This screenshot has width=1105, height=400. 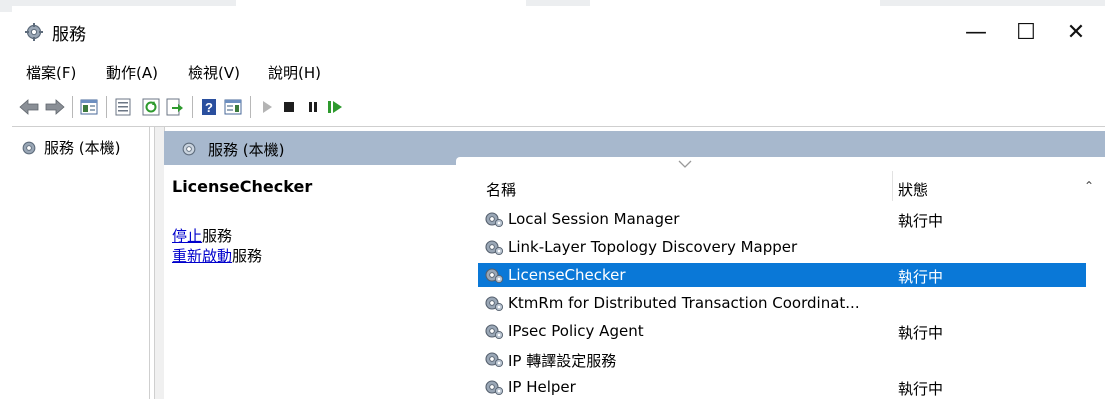 I want to click on toolbar: ?, so click(x=558, y=107).